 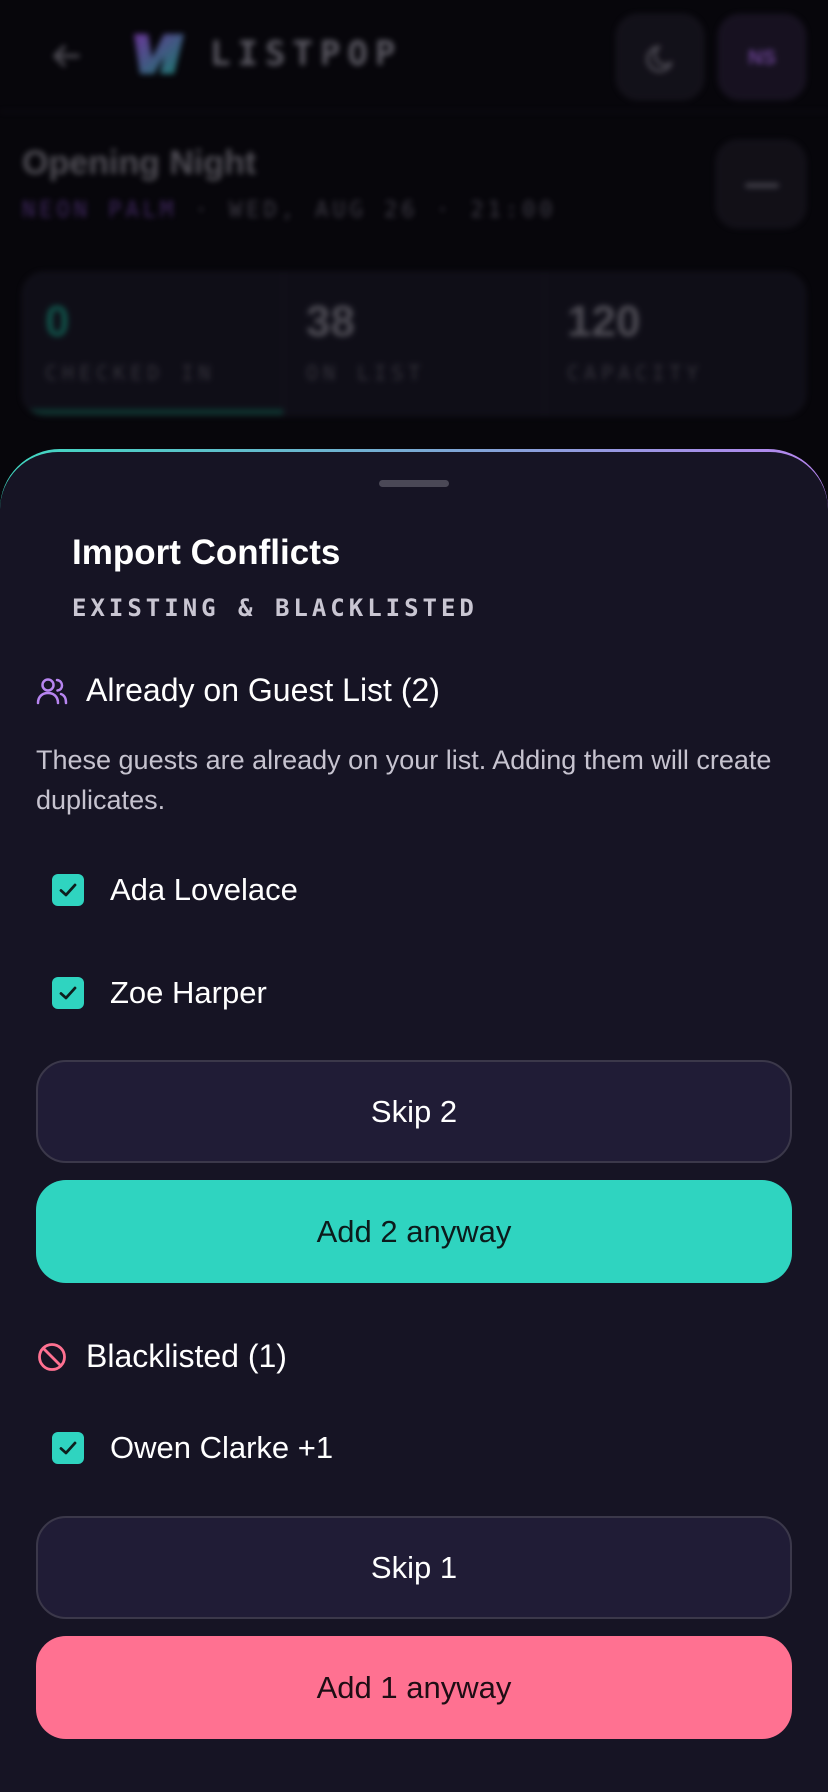 I want to click on guest-name: Zoe Harper, so click(x=188, y=992).